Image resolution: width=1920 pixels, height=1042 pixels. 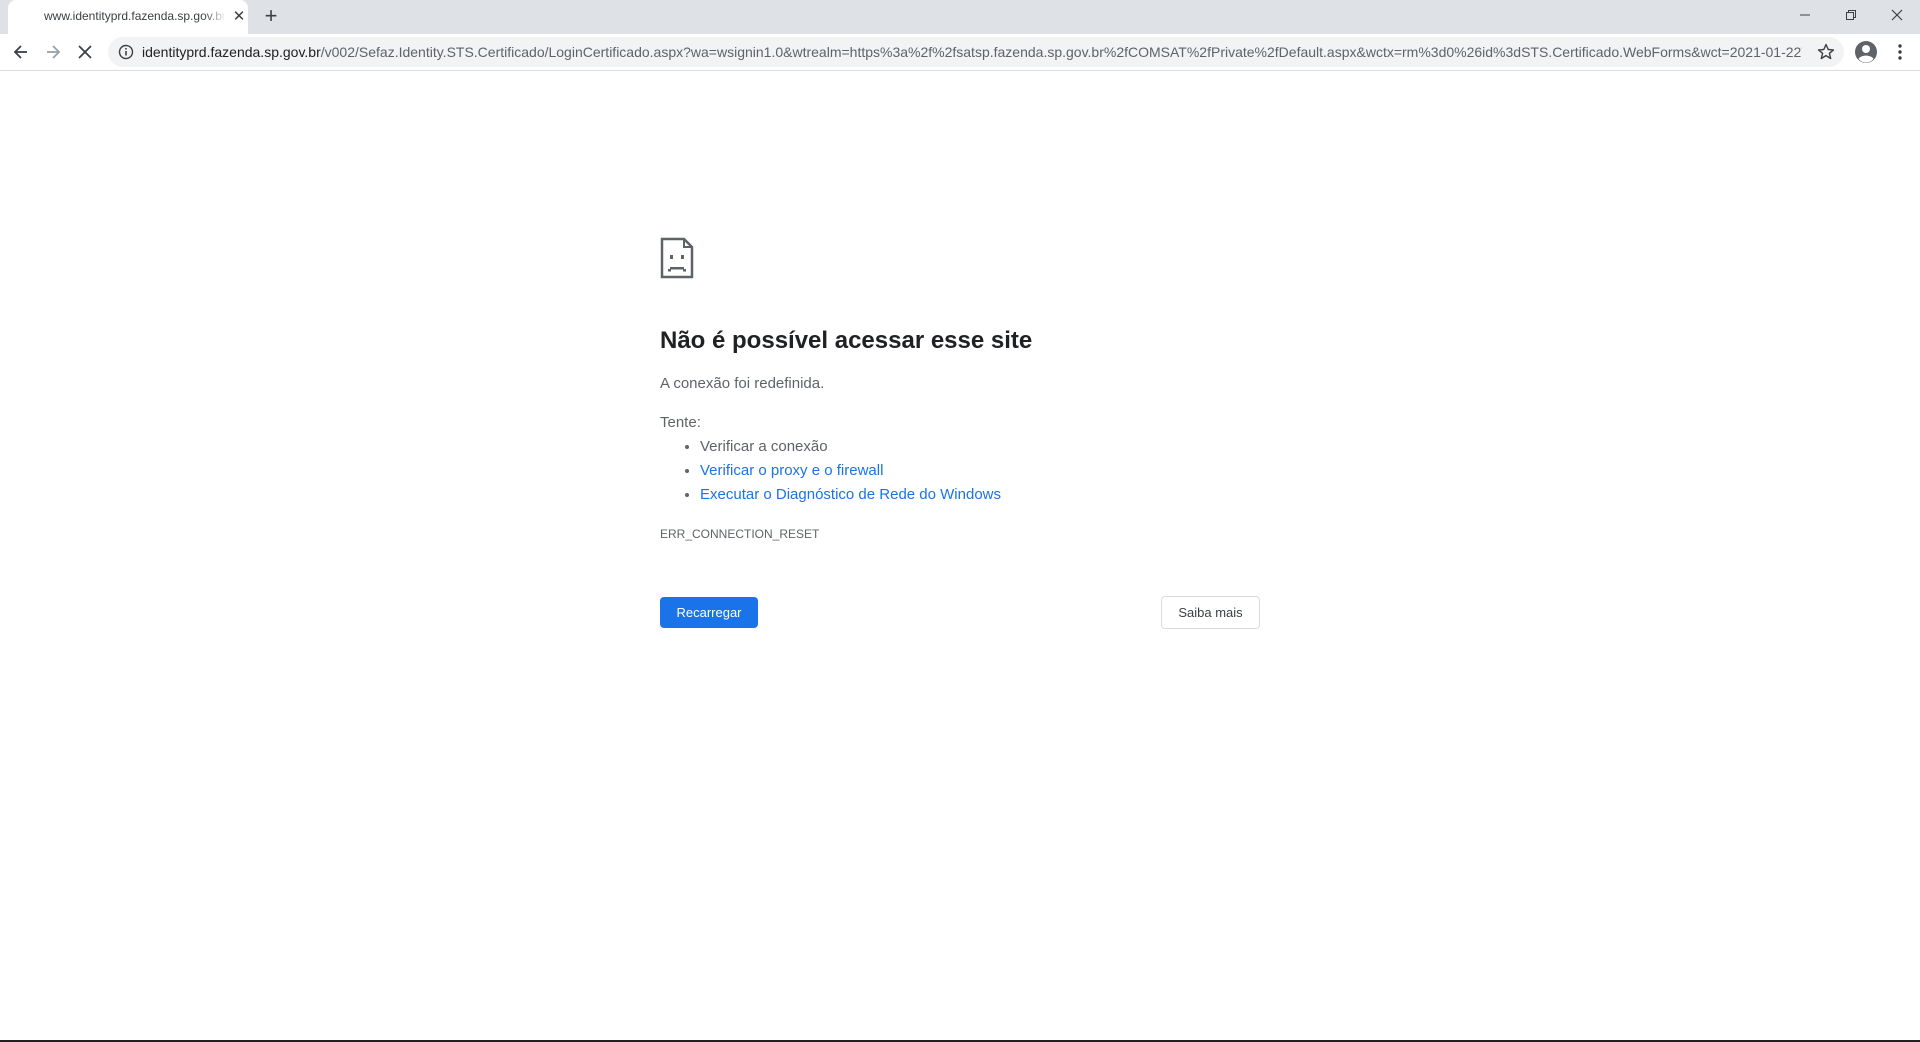 What do you see at coordinates (1900, 52) in the screenshot?
I see `kebab-menu-icon` at bounding box center [1900, 52].